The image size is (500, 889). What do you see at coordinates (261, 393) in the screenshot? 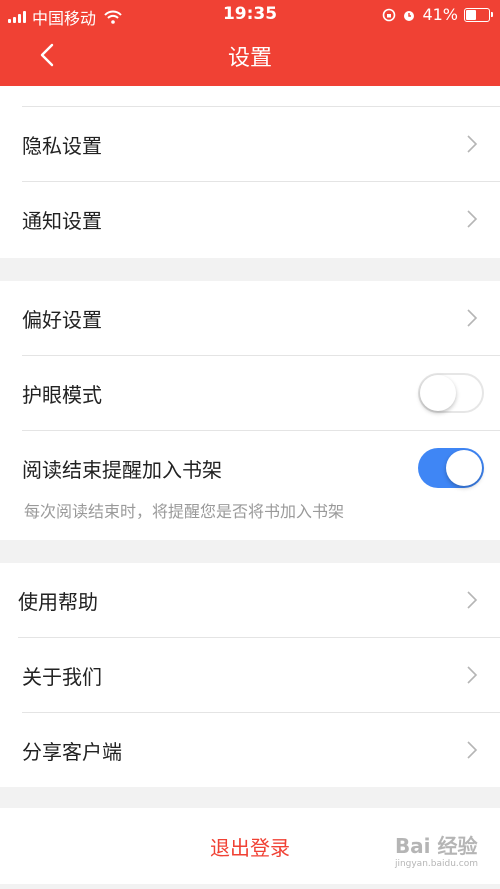
I see `eye-protection-item: 护眼模式` at bounding box center [261, 393].